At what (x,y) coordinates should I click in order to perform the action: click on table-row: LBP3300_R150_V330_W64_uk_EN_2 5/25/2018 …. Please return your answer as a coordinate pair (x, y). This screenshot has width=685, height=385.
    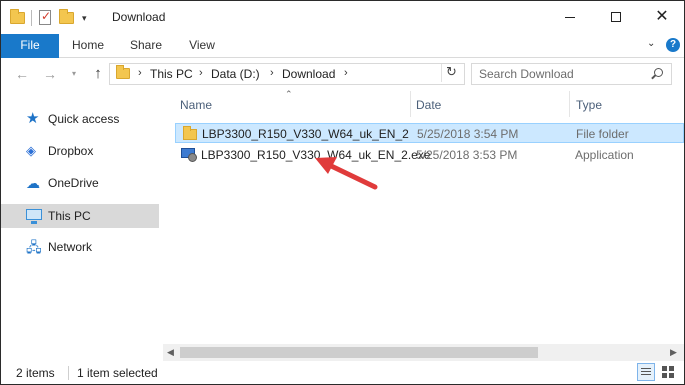
    Looking at the image, I should click on (429, 133).